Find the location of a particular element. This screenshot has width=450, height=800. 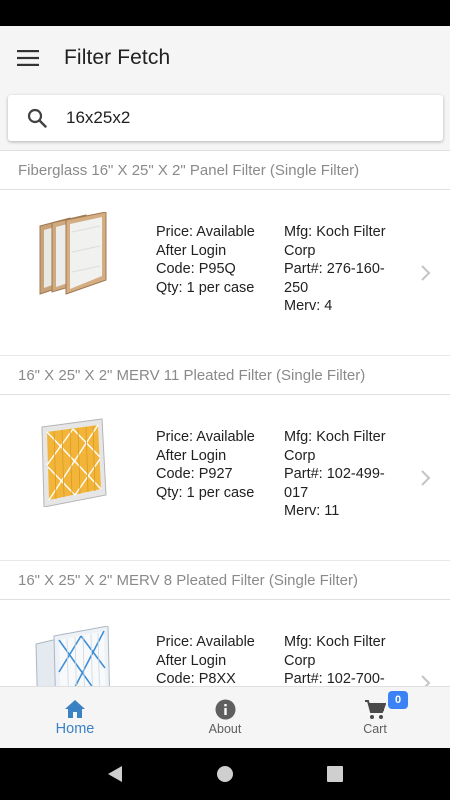

search-area is located at coordinates (225, 120).